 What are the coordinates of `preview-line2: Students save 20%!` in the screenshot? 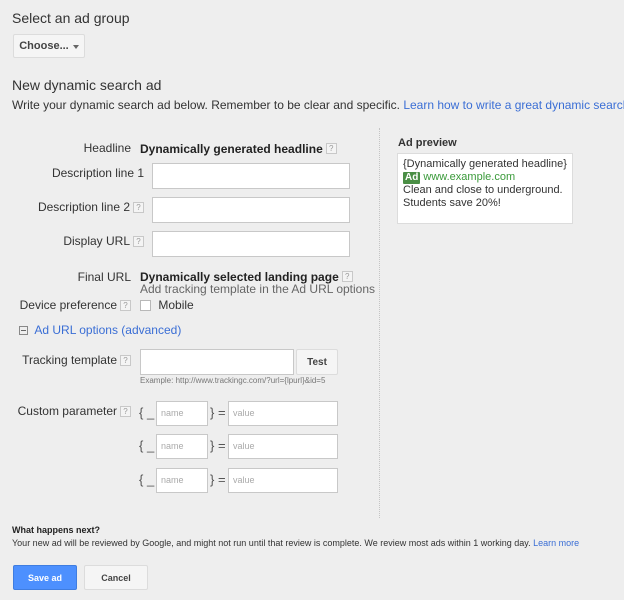 It's located at (452, 203).